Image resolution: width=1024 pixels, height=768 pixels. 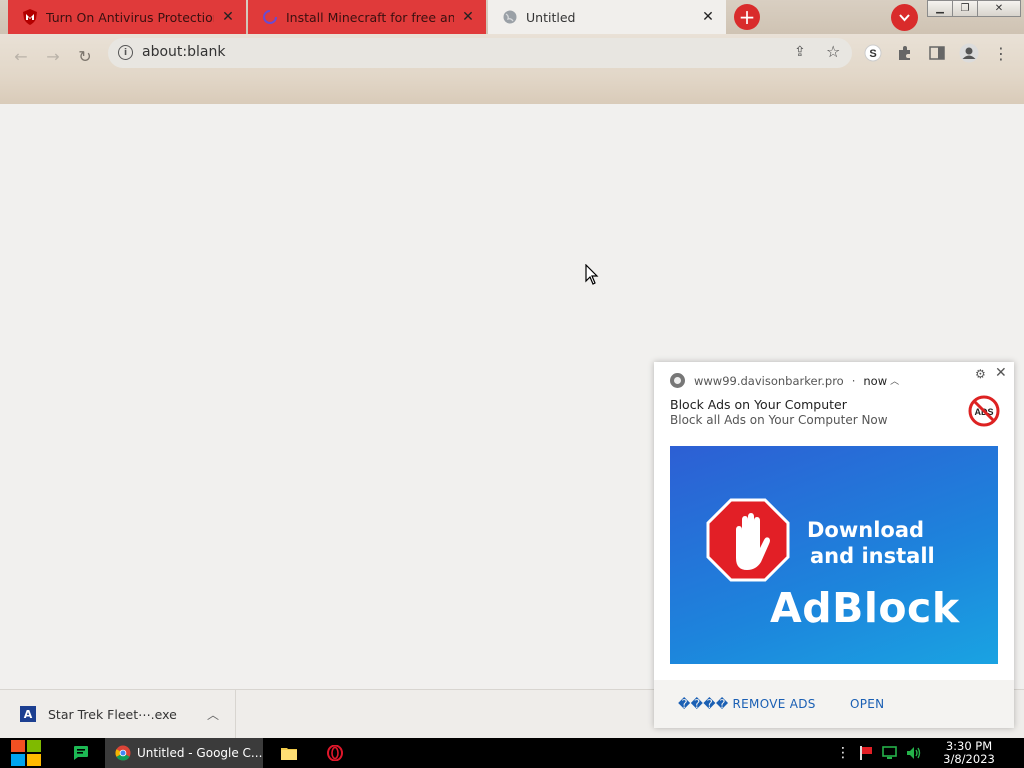 I want to click on notification-body: Block all Ads on Your Computer Now, so click(x=779, y=420).